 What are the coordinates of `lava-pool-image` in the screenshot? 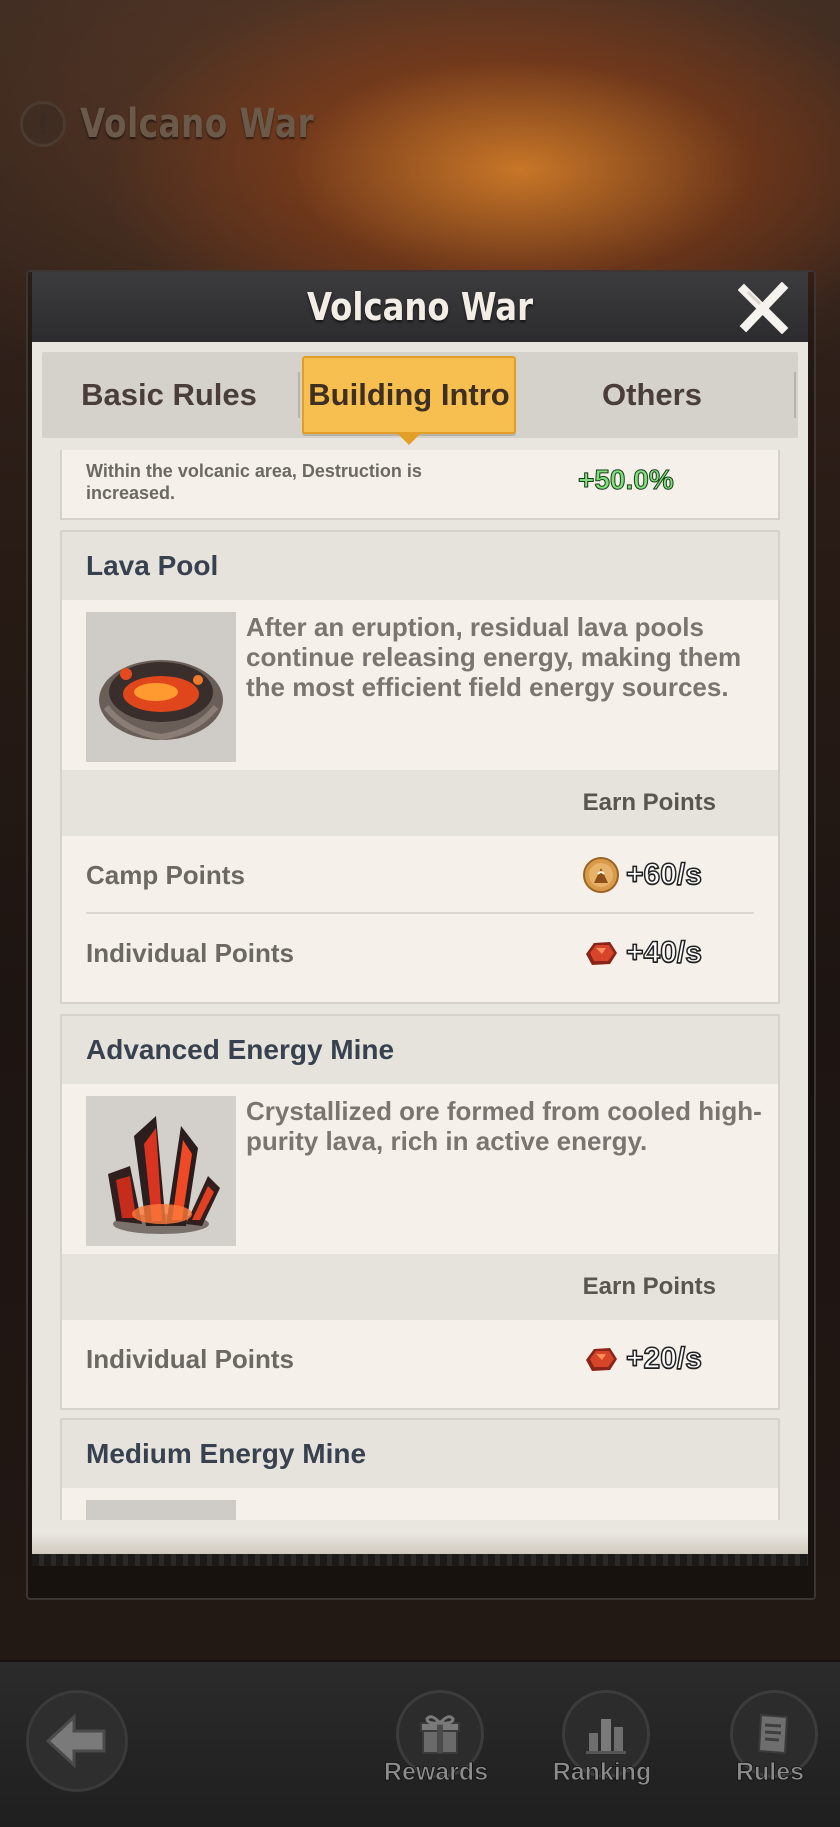 It's located at (161, 687).